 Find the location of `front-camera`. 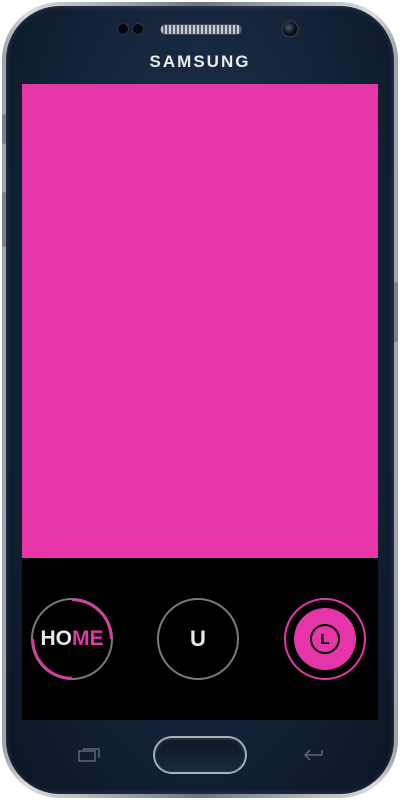

front-camera is located at coordinates (290, 29).